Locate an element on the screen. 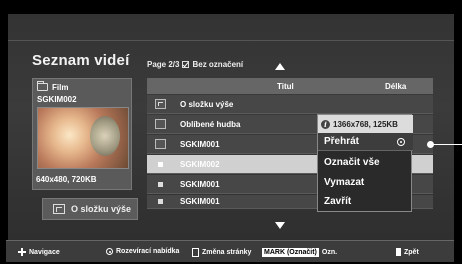 The width and height of the screenshot is (462, 264). footer-navigation-label: Navigace is located at coordinates (44, 252).